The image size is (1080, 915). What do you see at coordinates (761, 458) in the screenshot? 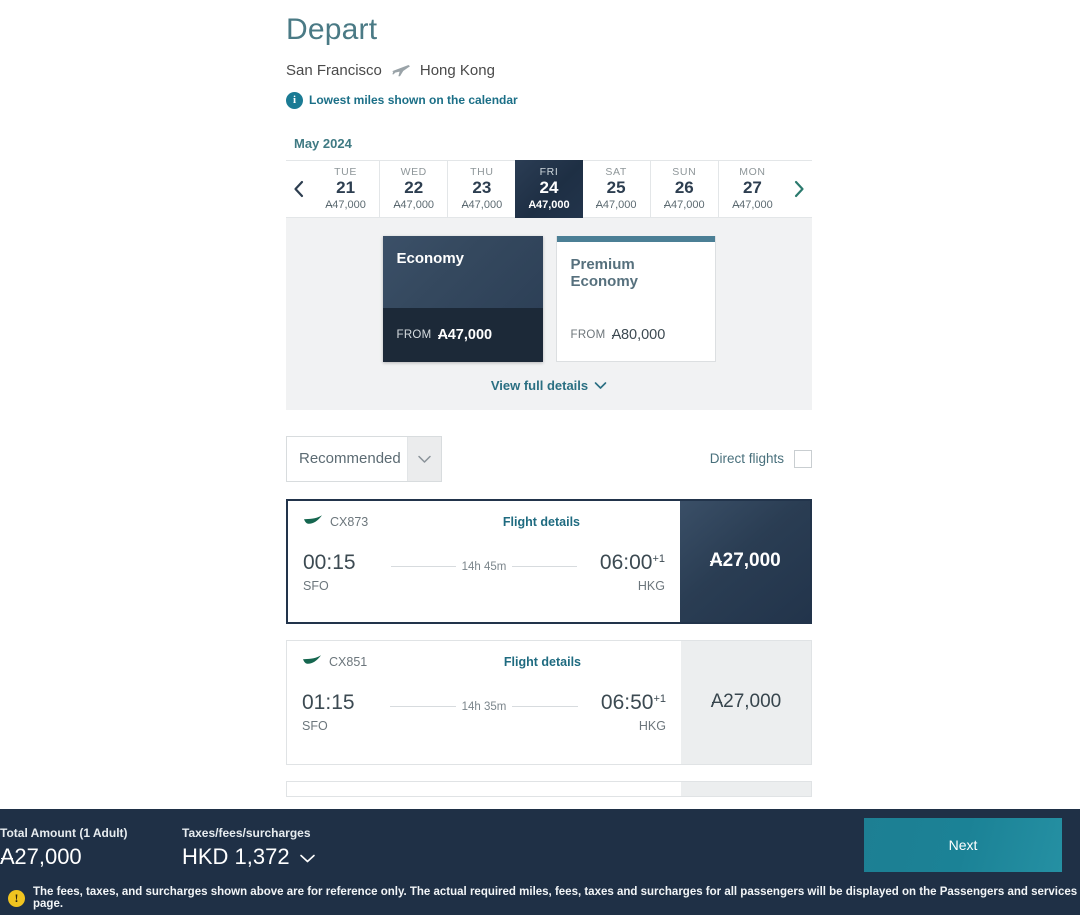
I see `direct-flights-toggle: Direct flights` at bounding box center [761, 458].